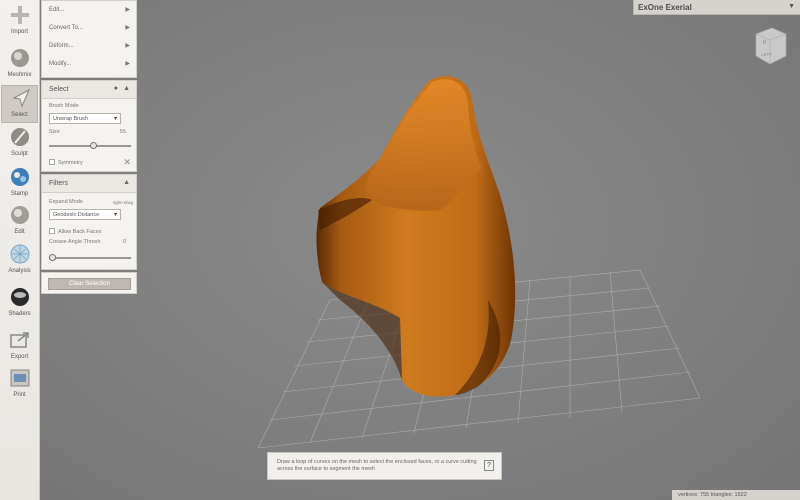  Describe the element at coordinates (19, 32) in the screenshot. I see `tool-label: Import` at that location.